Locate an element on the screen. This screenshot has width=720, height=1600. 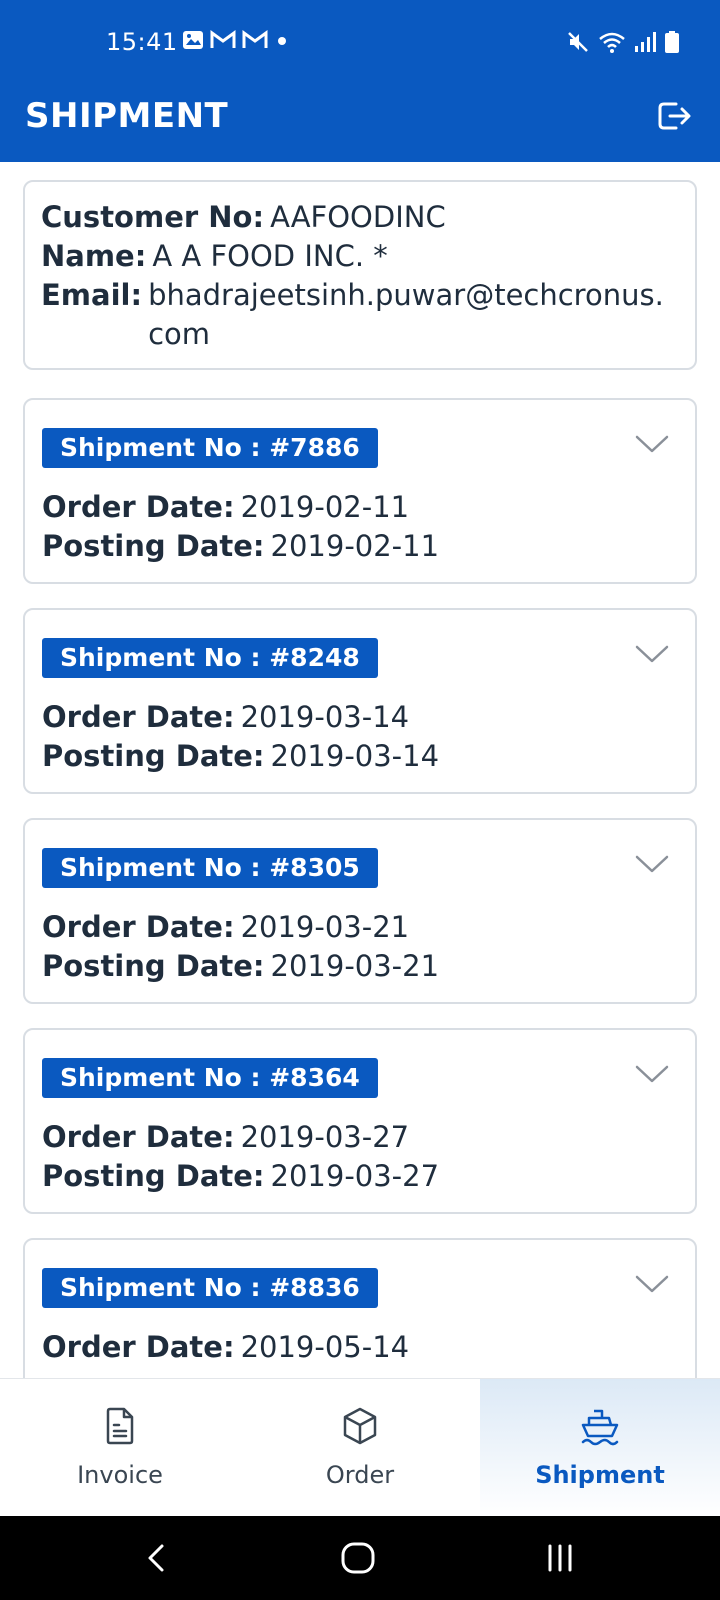
order-date-value: 2019-03-14 is located at coordinates (325, 717).